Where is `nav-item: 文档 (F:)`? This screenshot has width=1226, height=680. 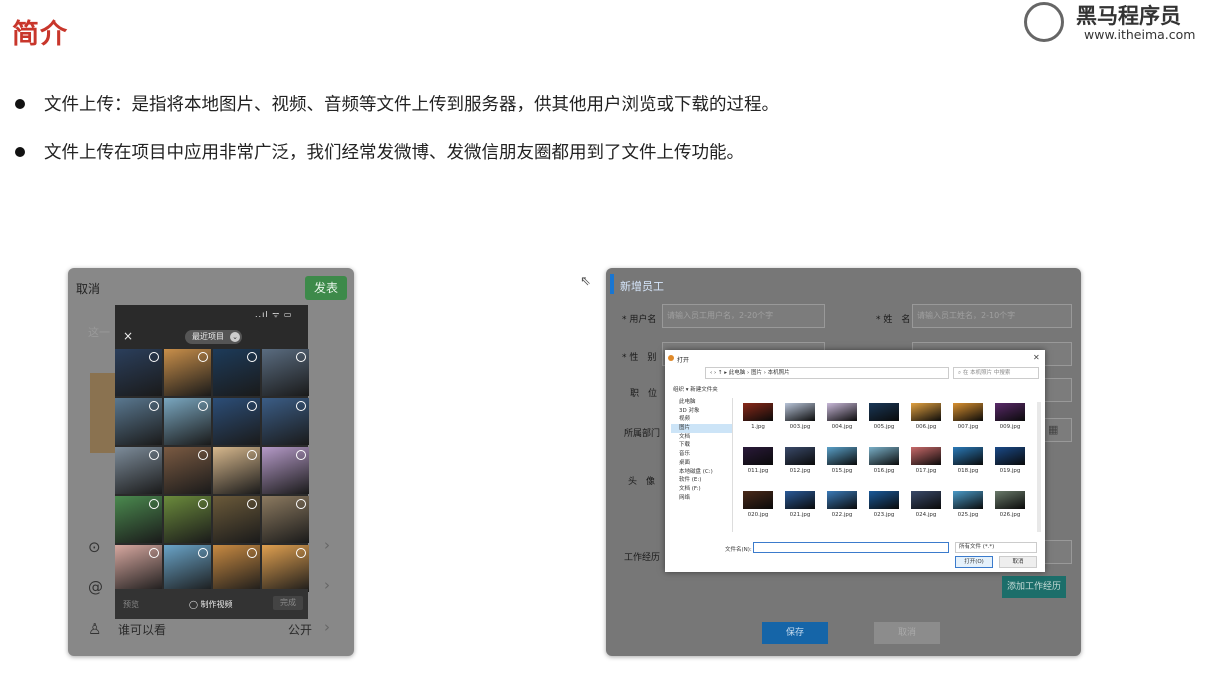 nav-item: 文档 (F:) is located at coordinates (701, 489).